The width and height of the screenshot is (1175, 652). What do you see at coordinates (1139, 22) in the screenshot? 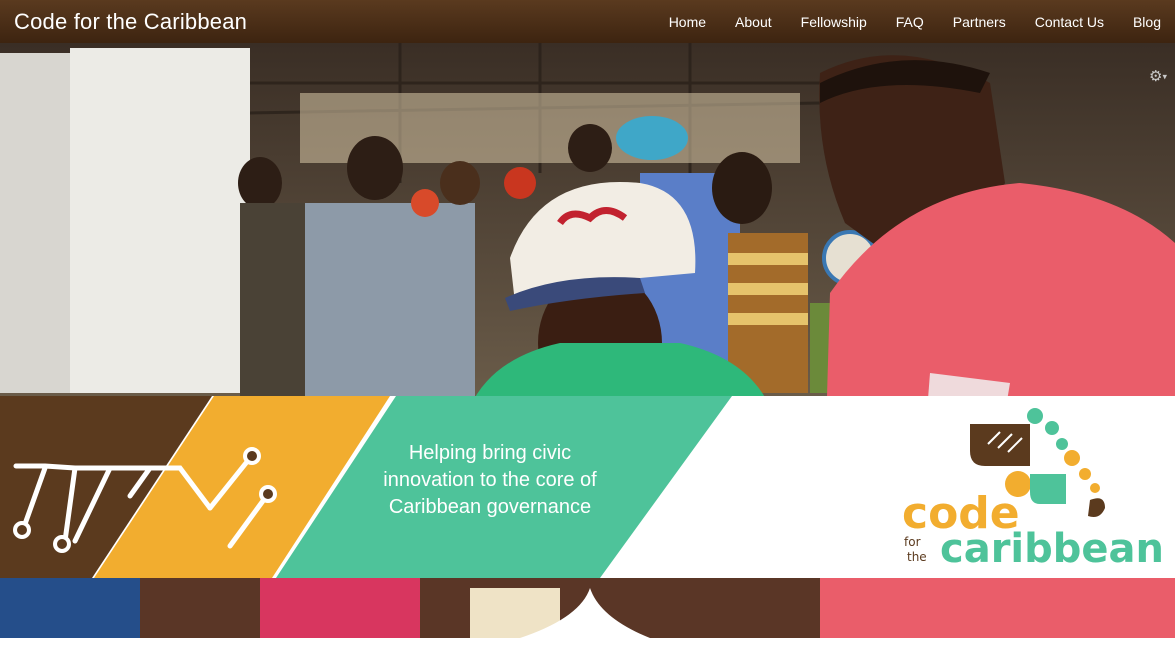
I see `nav-blog: Blog` at bounding box center [1139, 22].